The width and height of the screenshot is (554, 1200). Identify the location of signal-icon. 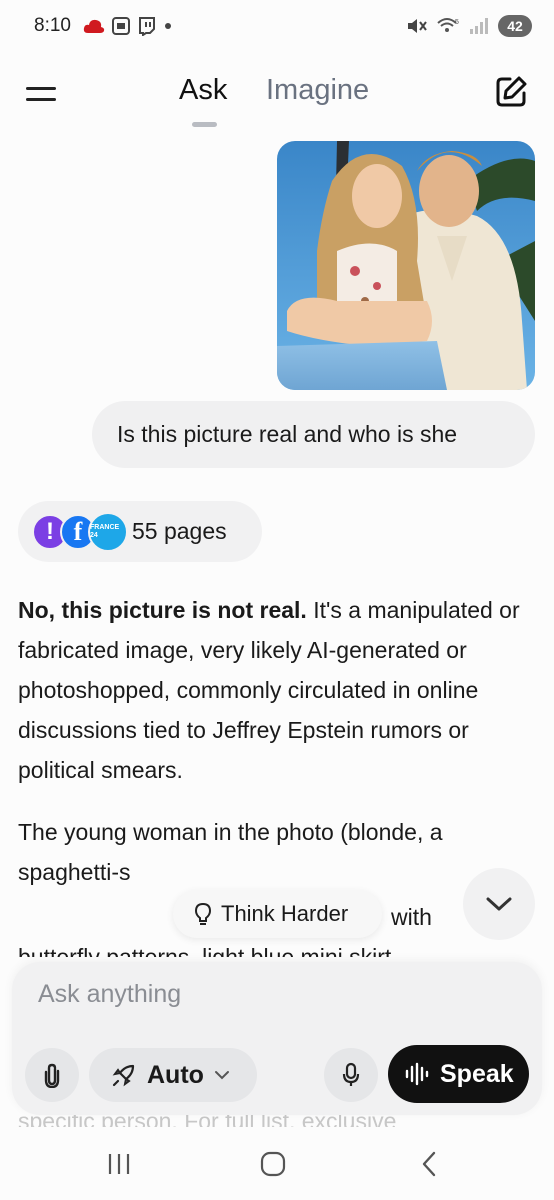
(479, 26).